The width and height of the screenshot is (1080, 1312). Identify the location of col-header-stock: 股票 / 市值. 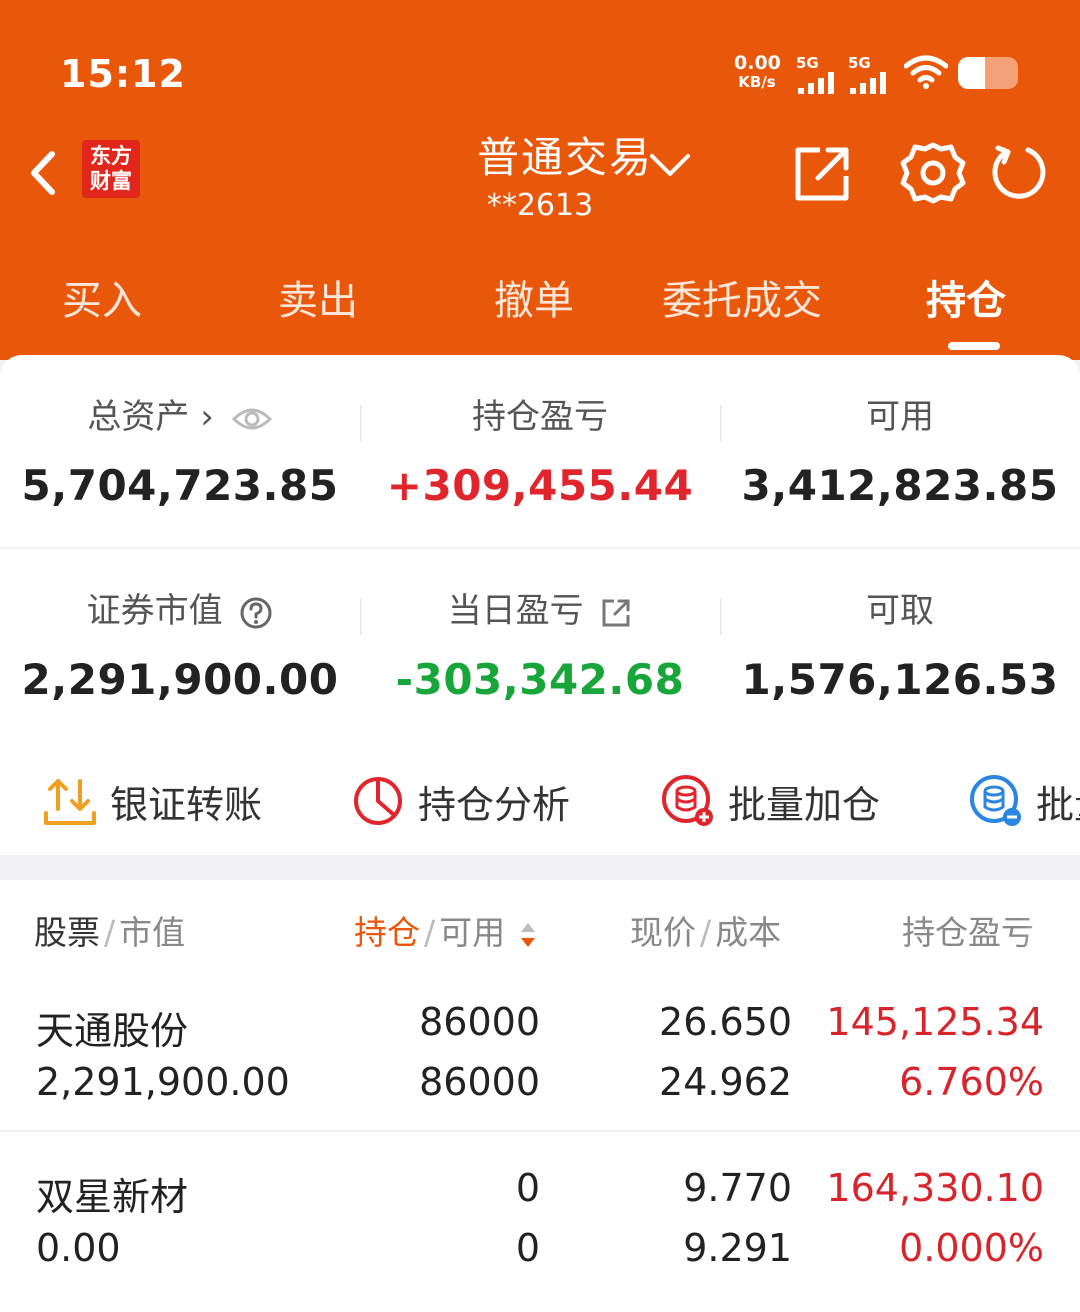
(110, 932).